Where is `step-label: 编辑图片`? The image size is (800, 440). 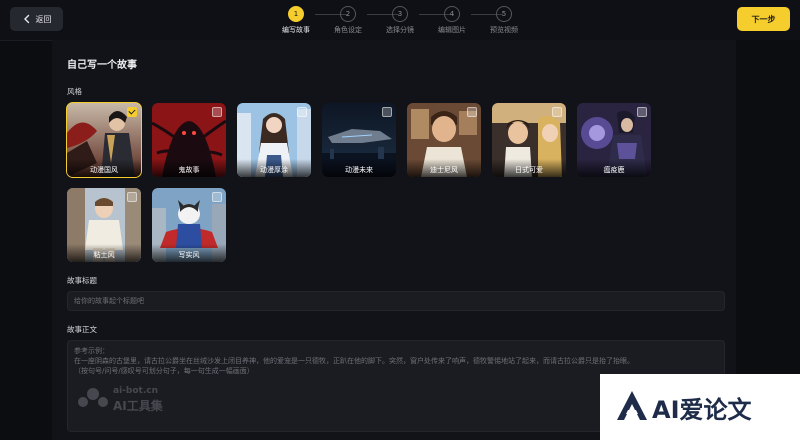 step-label: 编辑图片 is located at coordinates (452, 30).